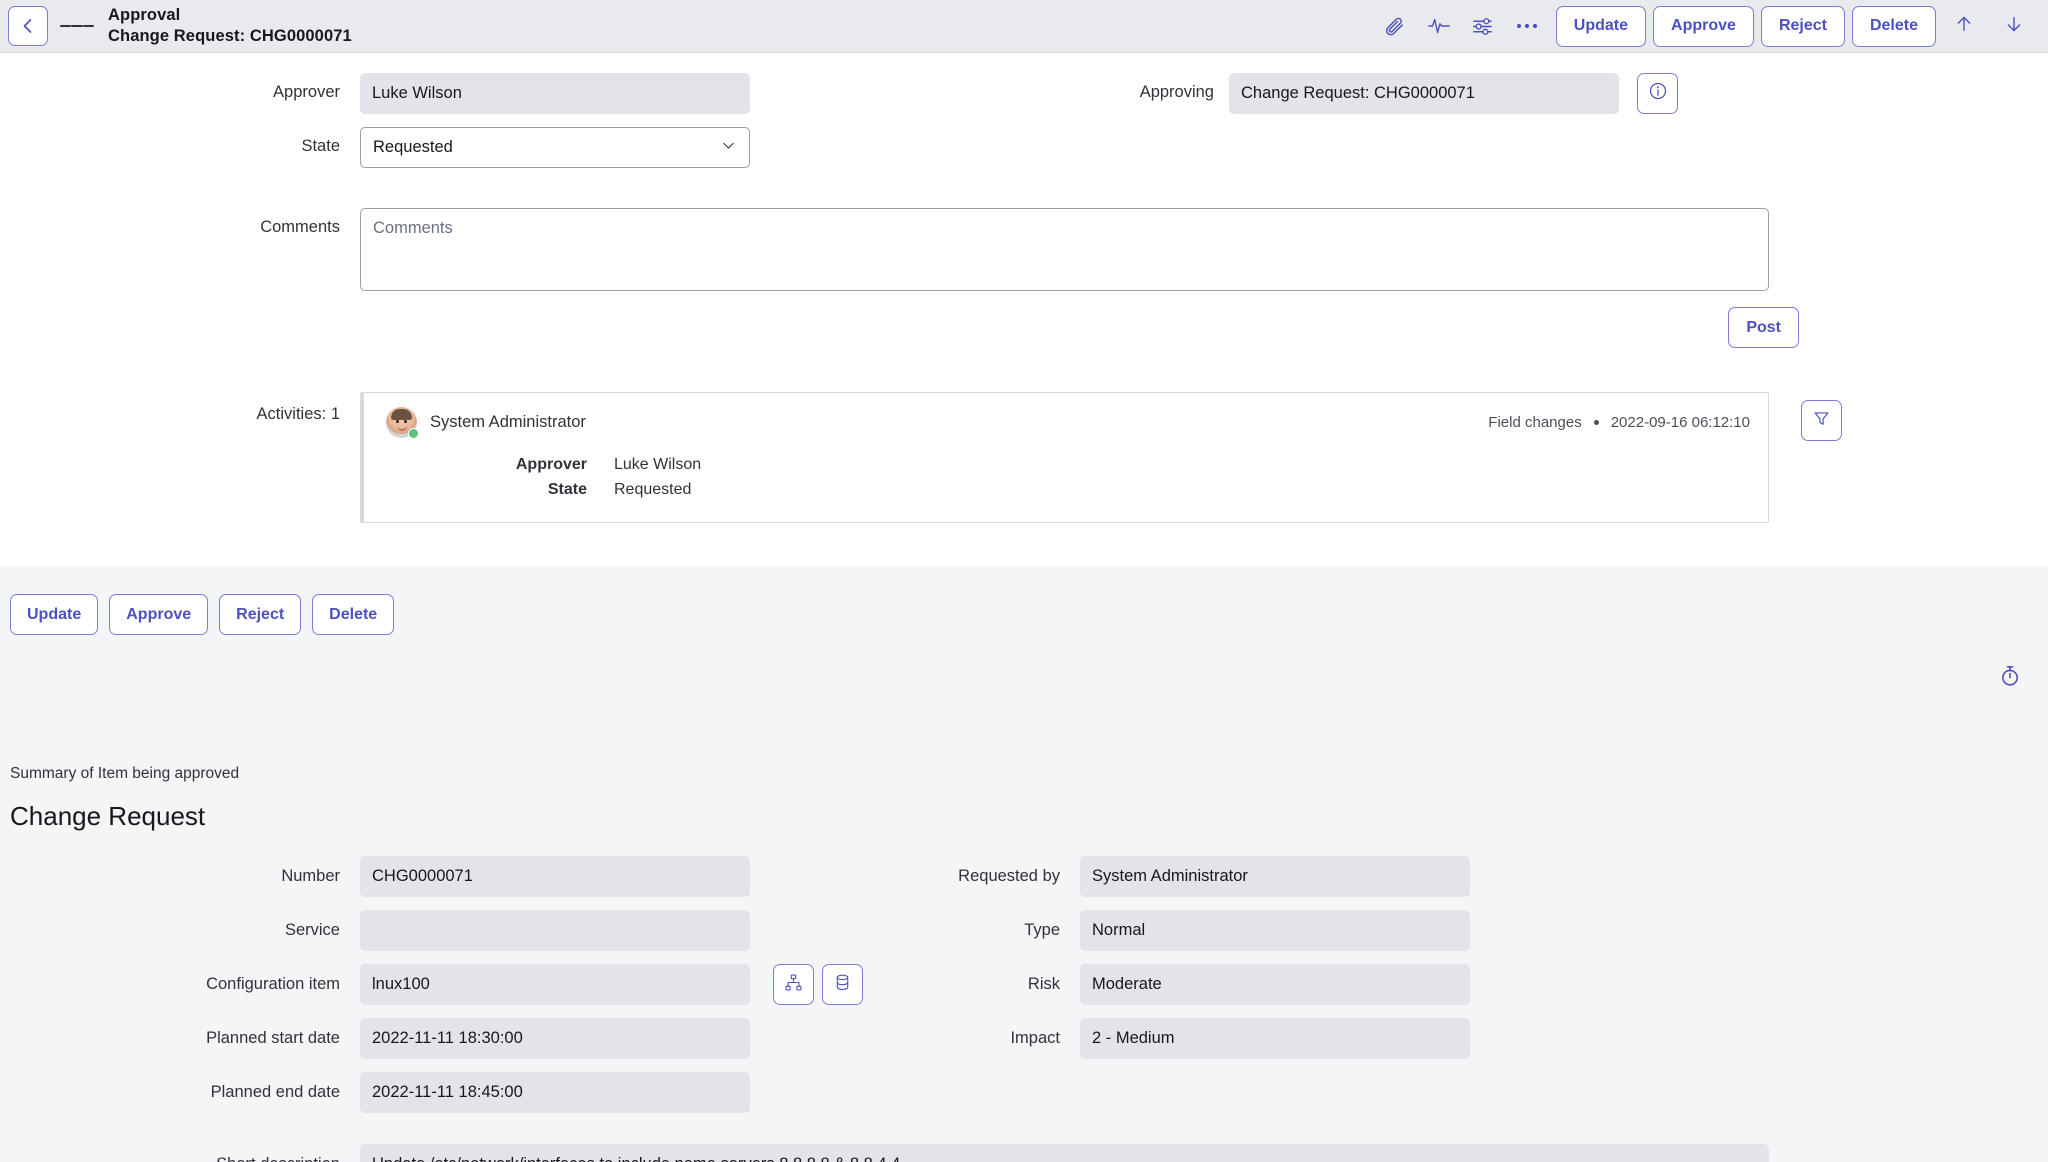 This screenshot has height=1162, width=2048. I want to click on activity-filter-button, so click(1821, 420).